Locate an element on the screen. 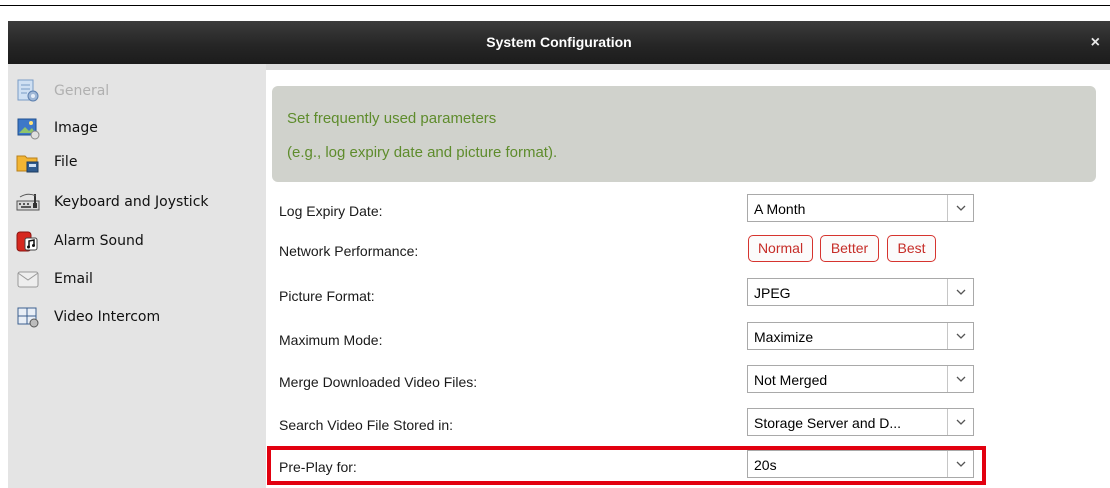 The width and height of the screenshot is (1110, 488). maximum-mode-label: Maximum Mode: is located at coordinates (331, 340).